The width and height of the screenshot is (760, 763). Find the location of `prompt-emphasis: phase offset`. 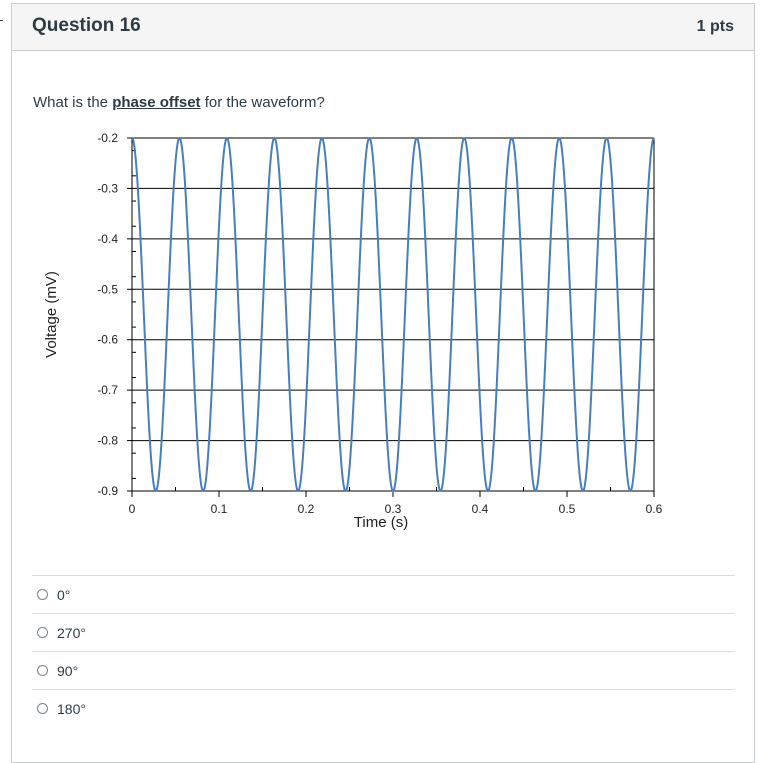

prompt-emphasis: phase offset is located at coordinates (156, 102).